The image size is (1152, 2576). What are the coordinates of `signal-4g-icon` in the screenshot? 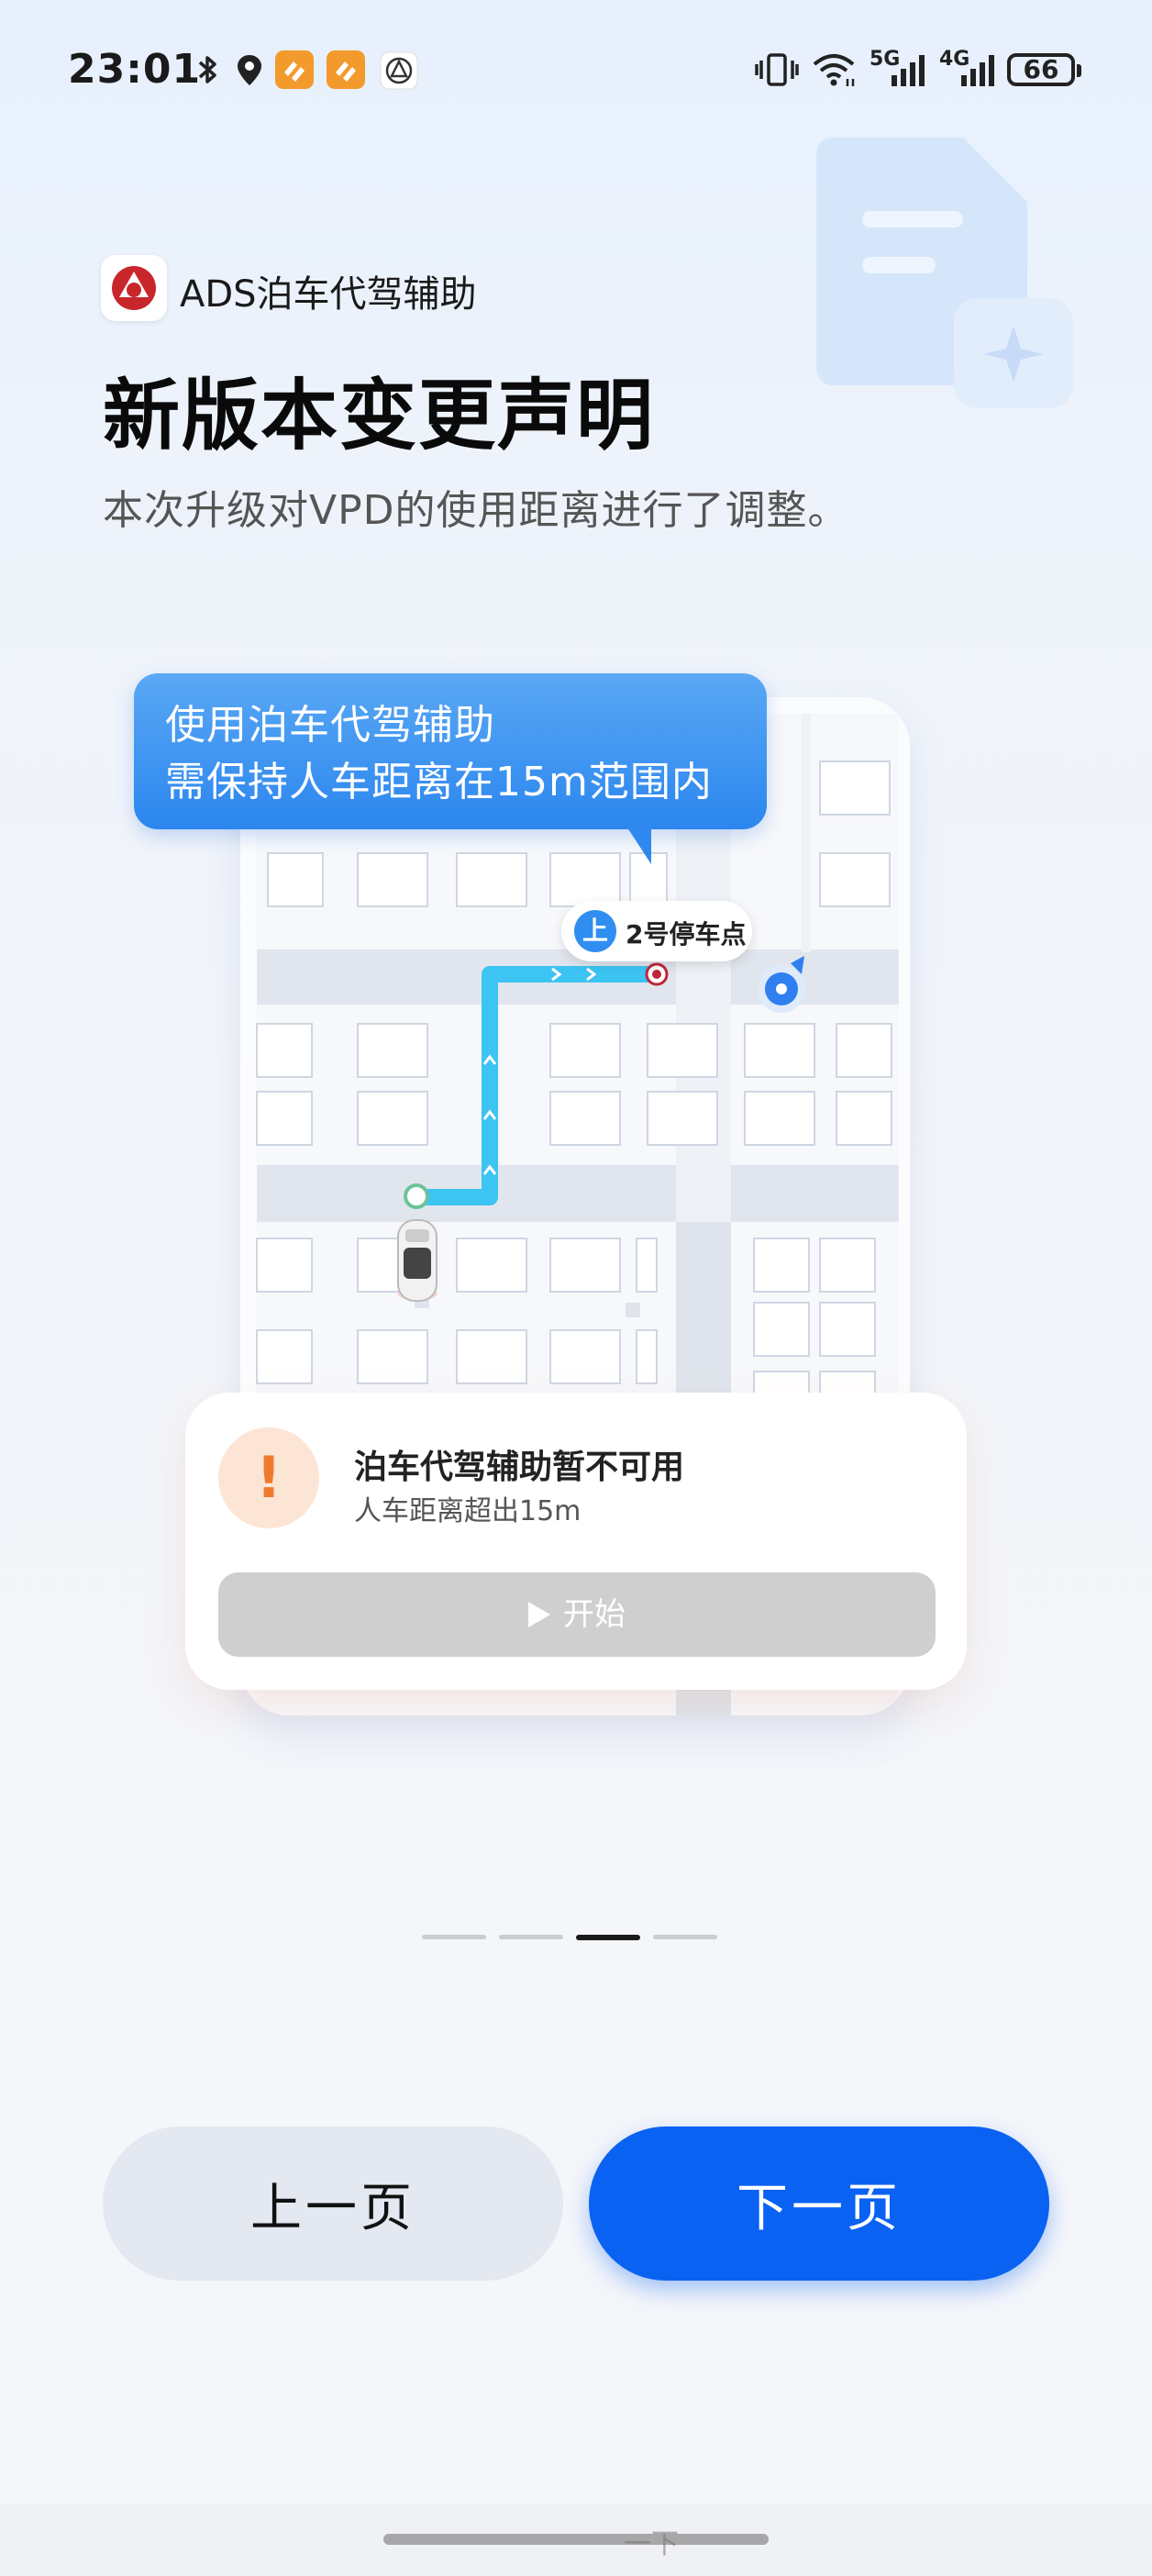 It's located at (977, 70).